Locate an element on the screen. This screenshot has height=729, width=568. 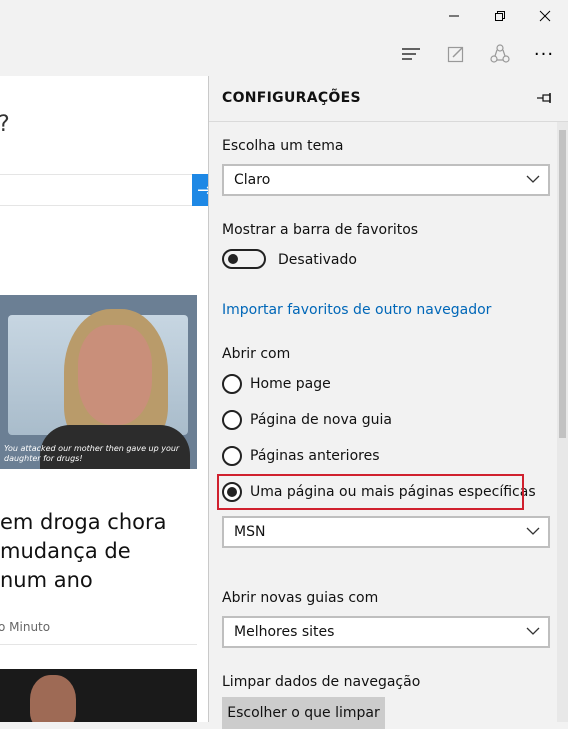
radio-previous-pages-label: Páginas anteriores is located at coordinates (315, 456).